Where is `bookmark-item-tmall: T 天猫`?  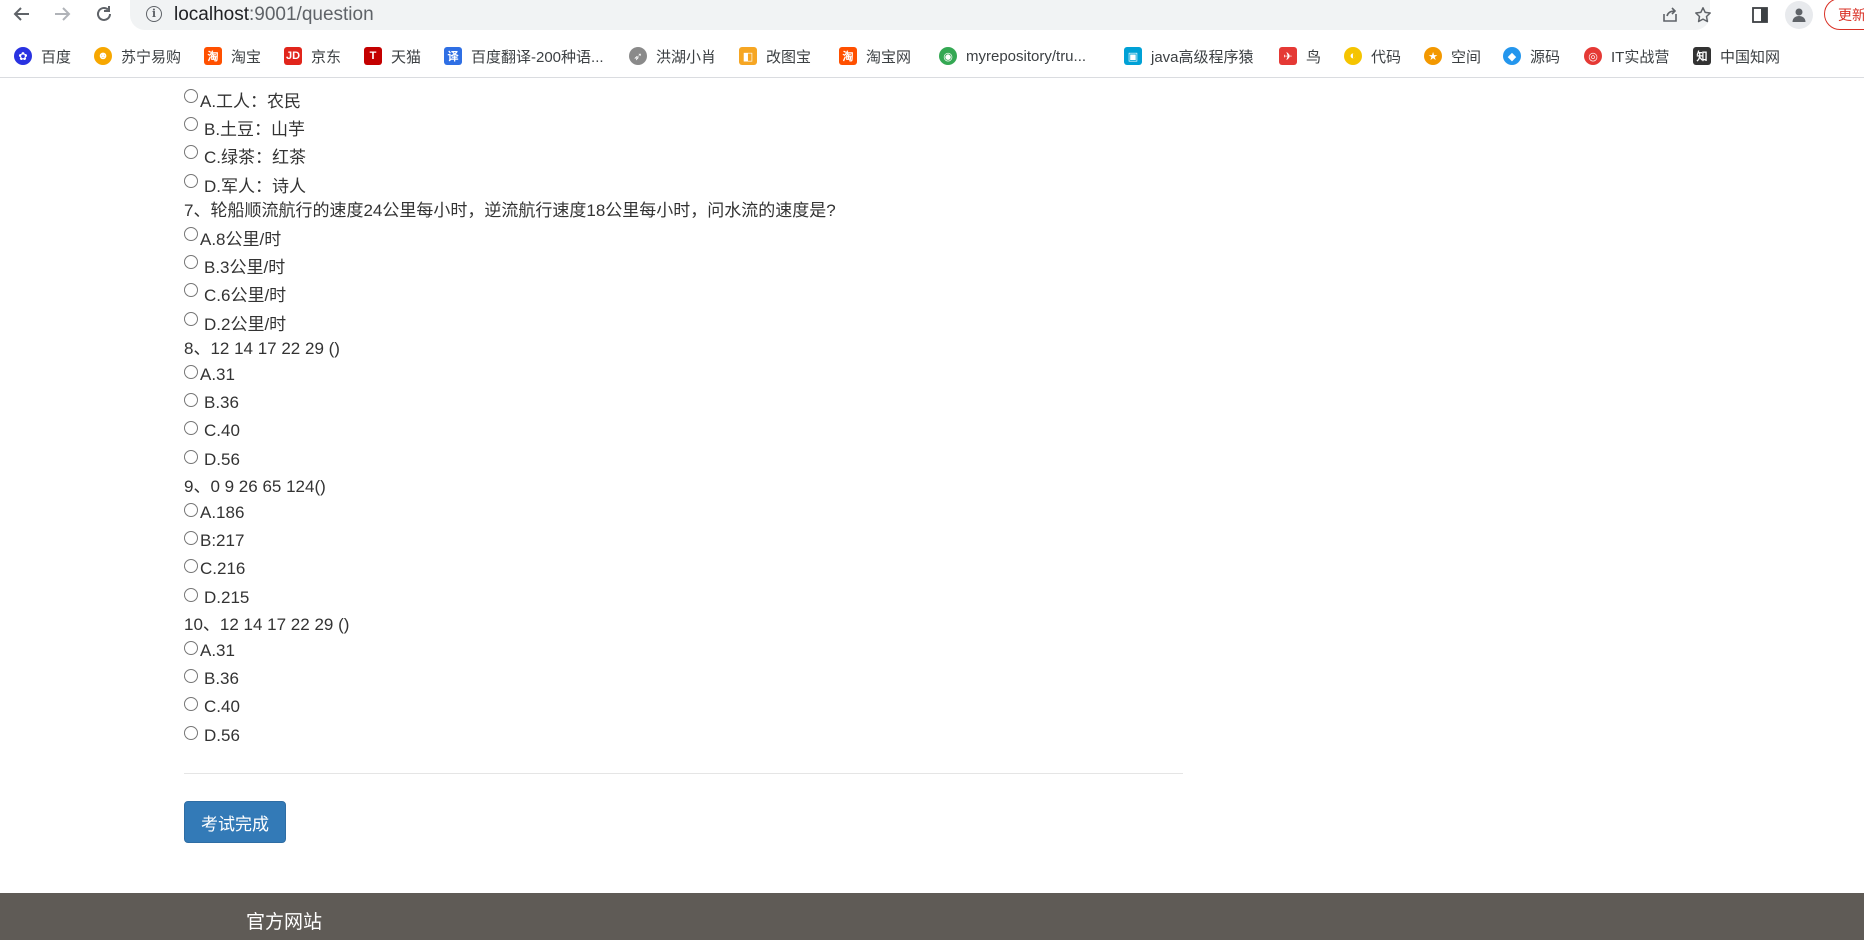 bookmark-item-tmall: T 天猫 is located at coordinates (392, 56).